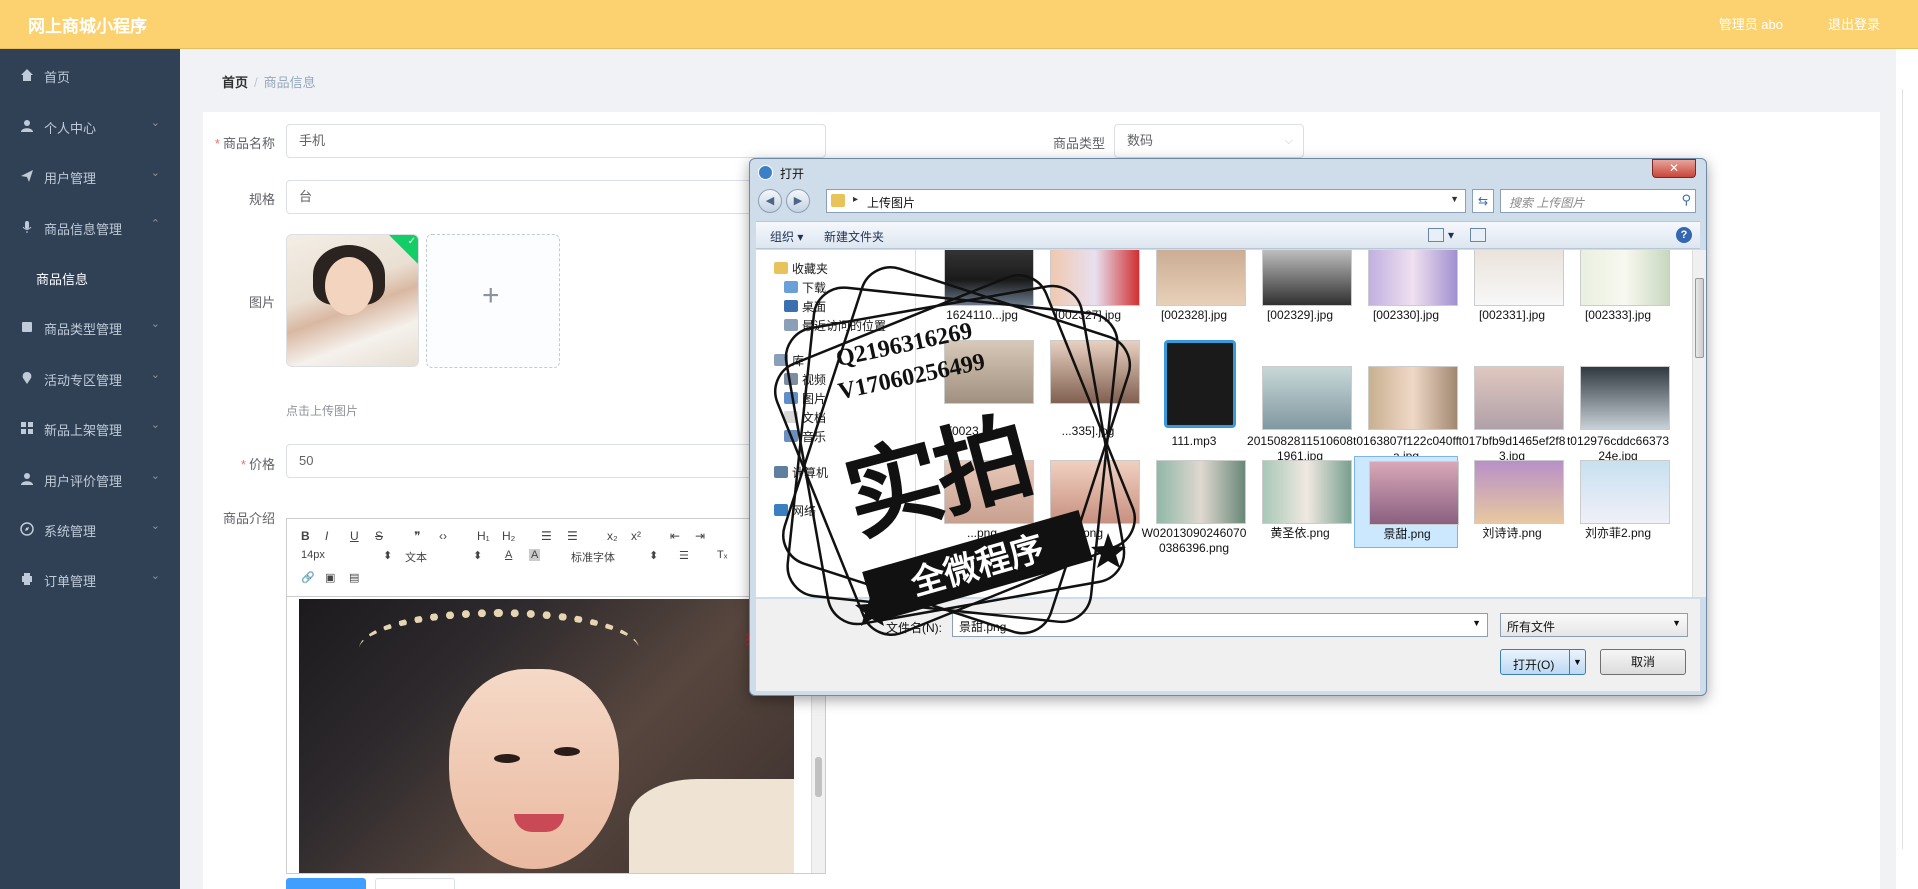  I want to click on filetype-select: 所有文件 ▼, so click(1594, 625).